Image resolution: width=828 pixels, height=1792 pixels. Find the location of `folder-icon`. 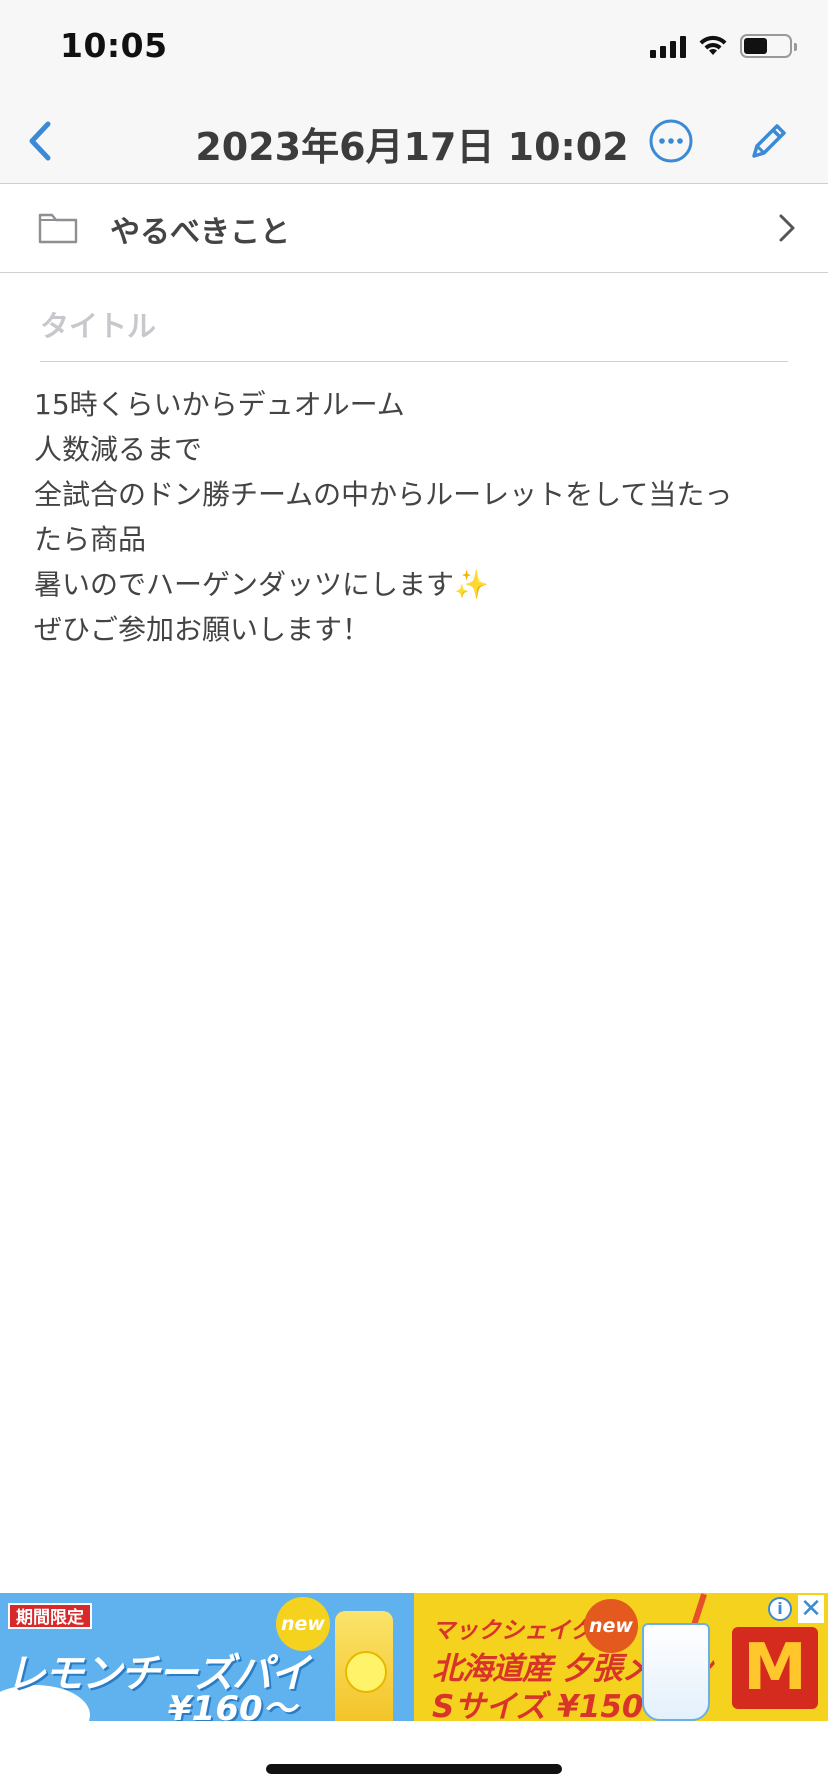

folder-icon is located at coordinates (58, 228).